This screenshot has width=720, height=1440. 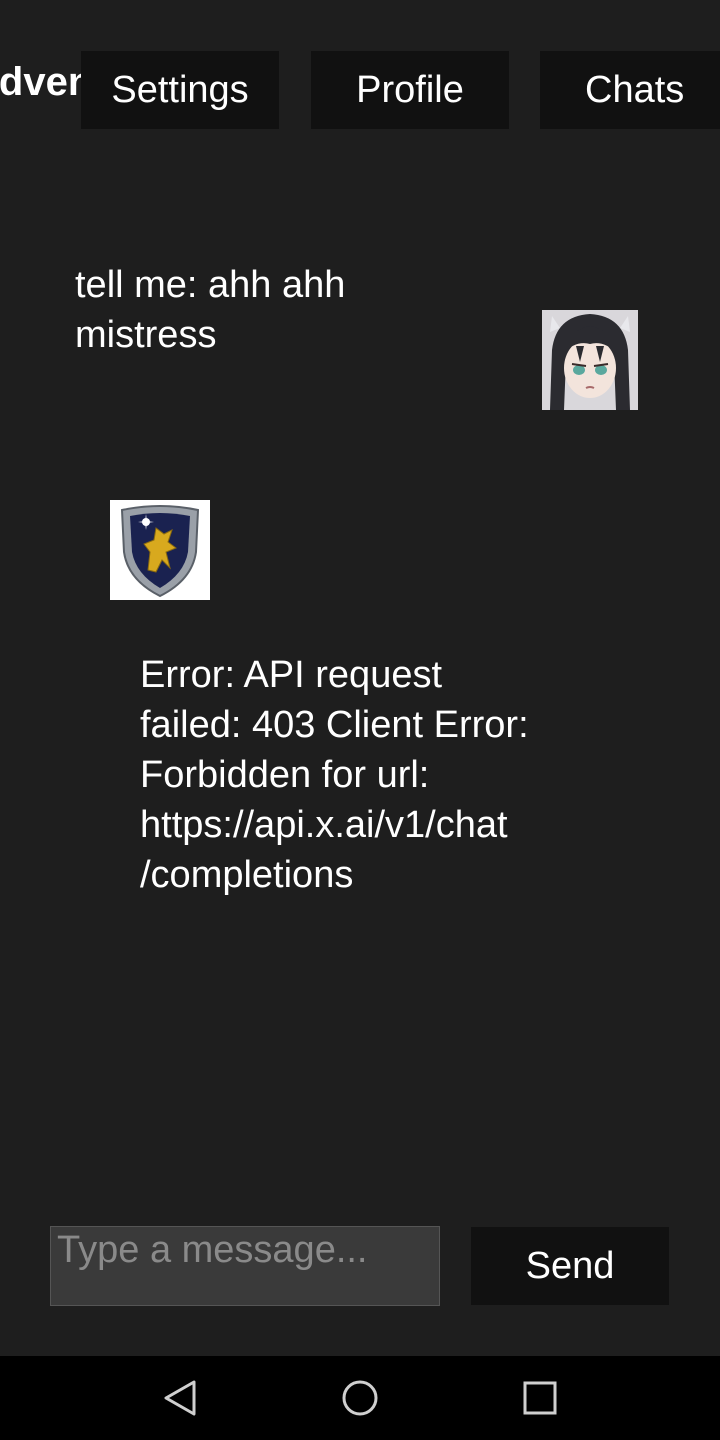 What do you see at coordinates (630, 90) in the screenshot?
I see `chats-button: Chats` at bounding box center [630, 90].